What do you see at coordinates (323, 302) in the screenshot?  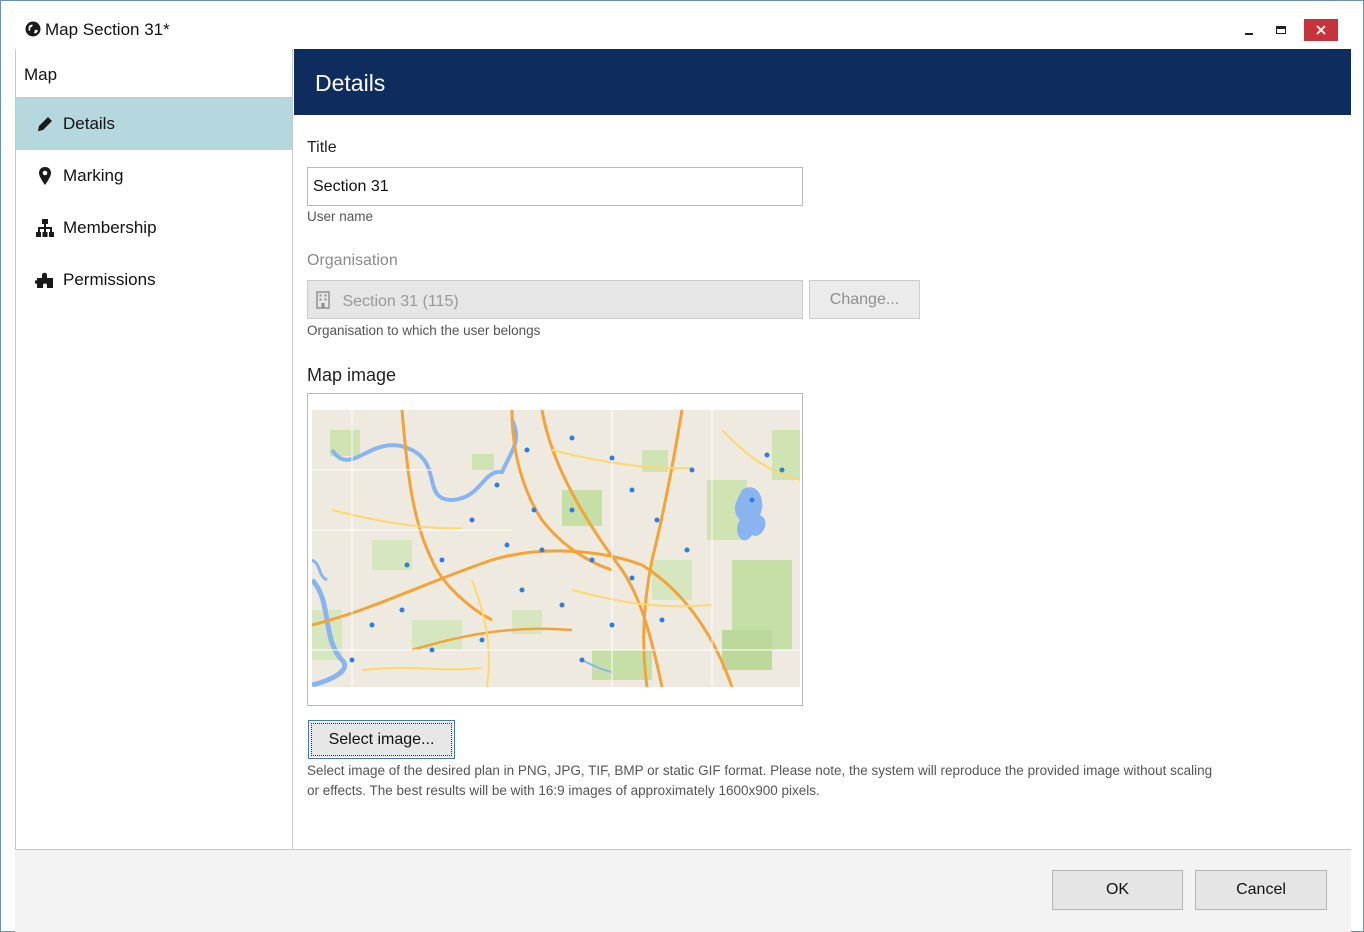 I see `building-icon` at bounding box center [323, 302].